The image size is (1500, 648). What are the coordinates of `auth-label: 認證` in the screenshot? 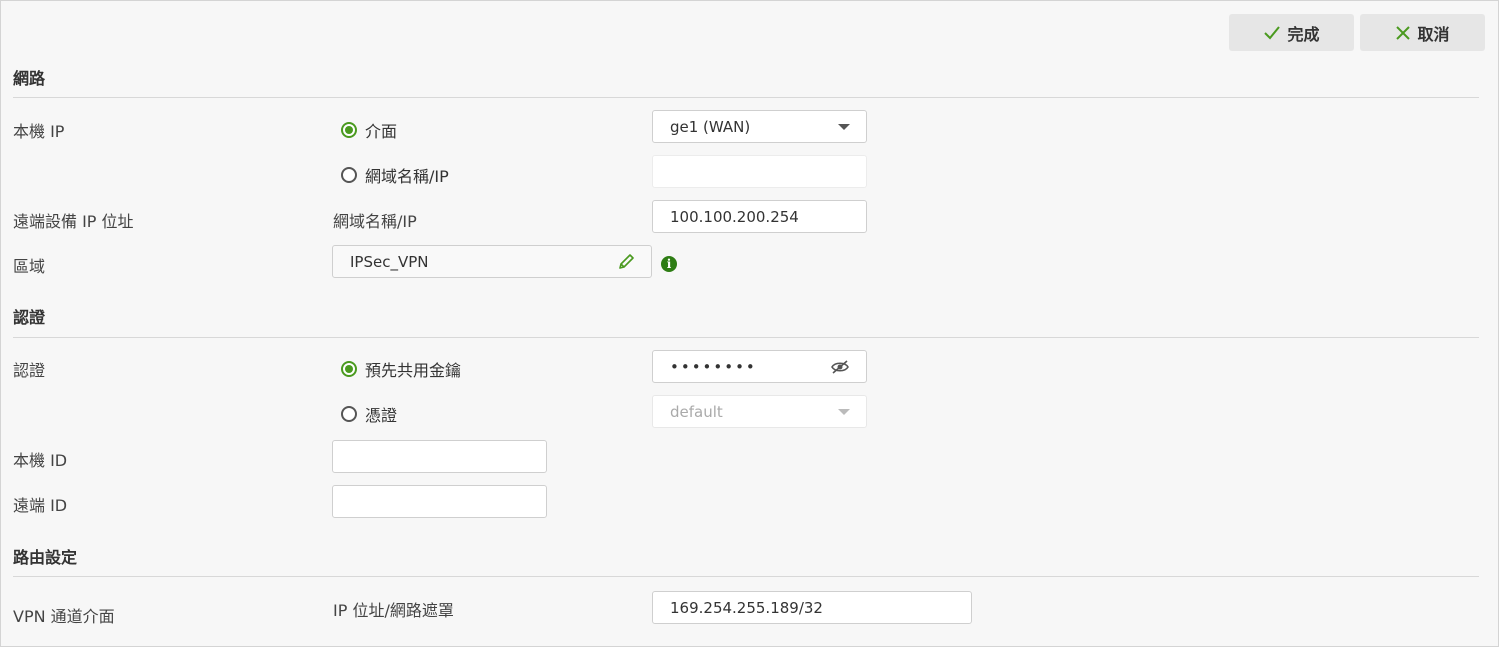 It's located at (29, 370).